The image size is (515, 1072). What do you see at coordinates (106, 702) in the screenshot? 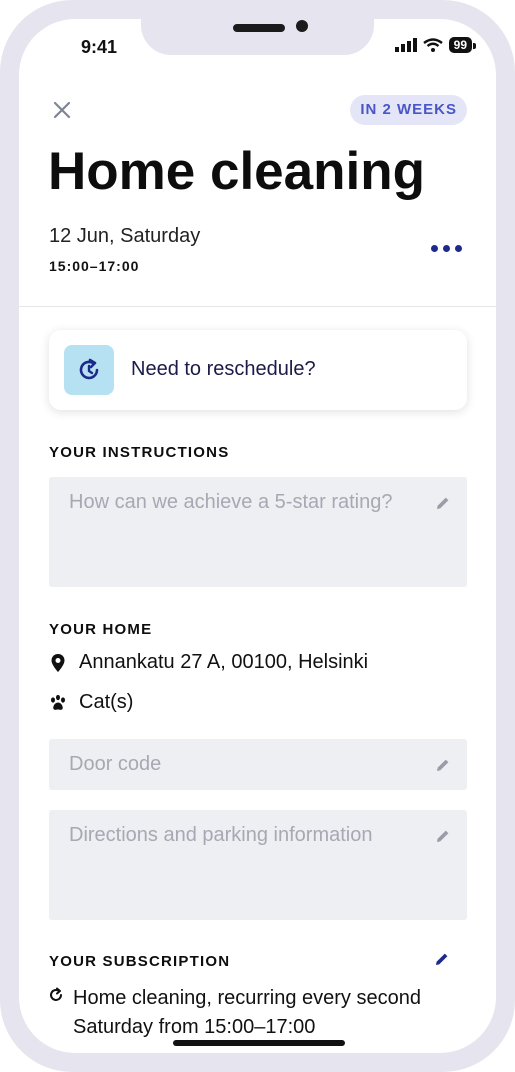
I see `home-pets: Cat(s)` at bounding box center [106, 702].